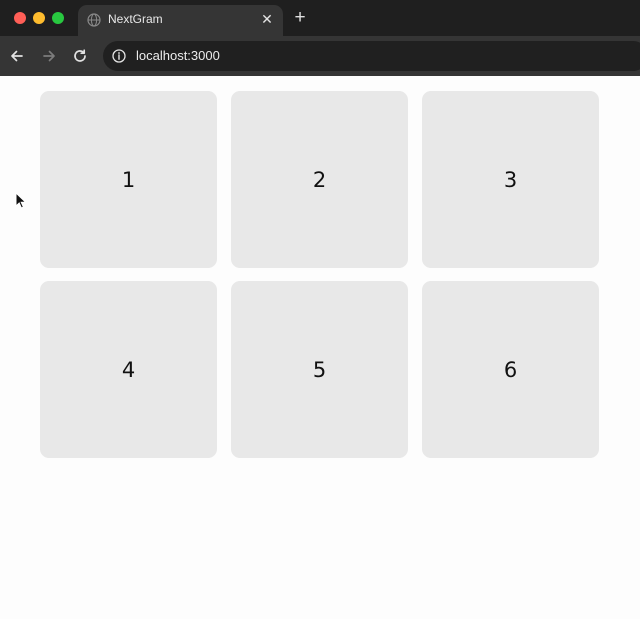 The image size is (640, 619). Describe the element at coordinates (371, 56) in the screenshot. I see `address-bar: localhost:3000` at that location.